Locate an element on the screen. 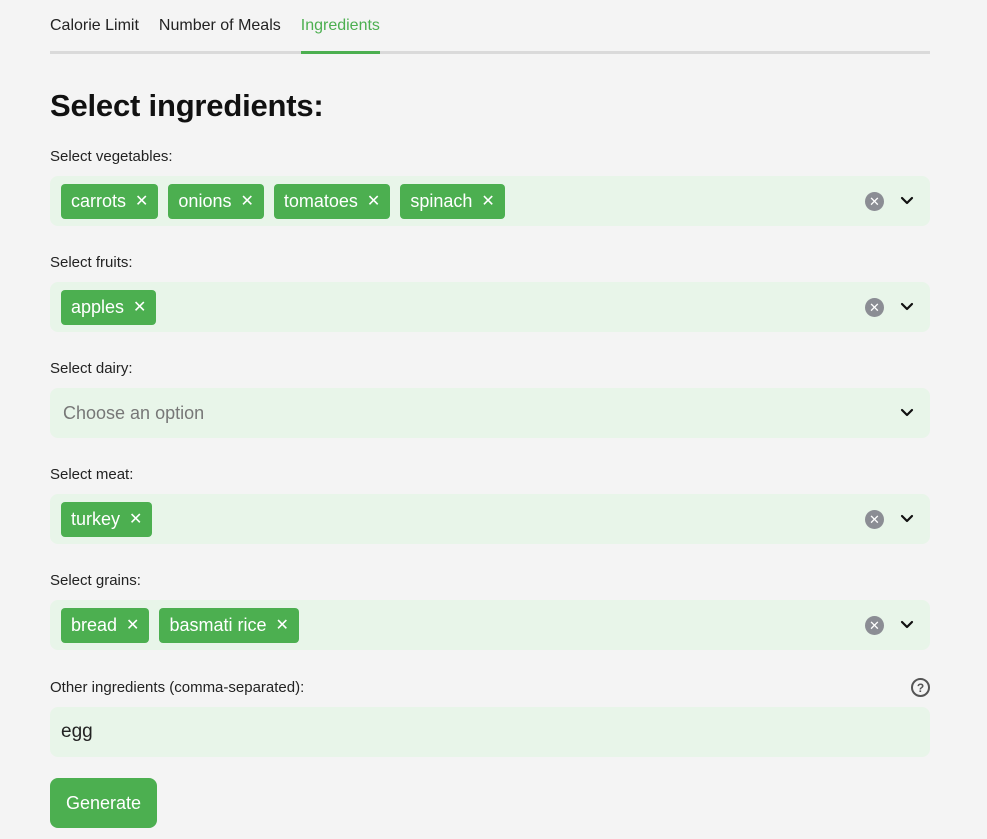  page-title: Select ingredients: is located at coordinates (187, 105).